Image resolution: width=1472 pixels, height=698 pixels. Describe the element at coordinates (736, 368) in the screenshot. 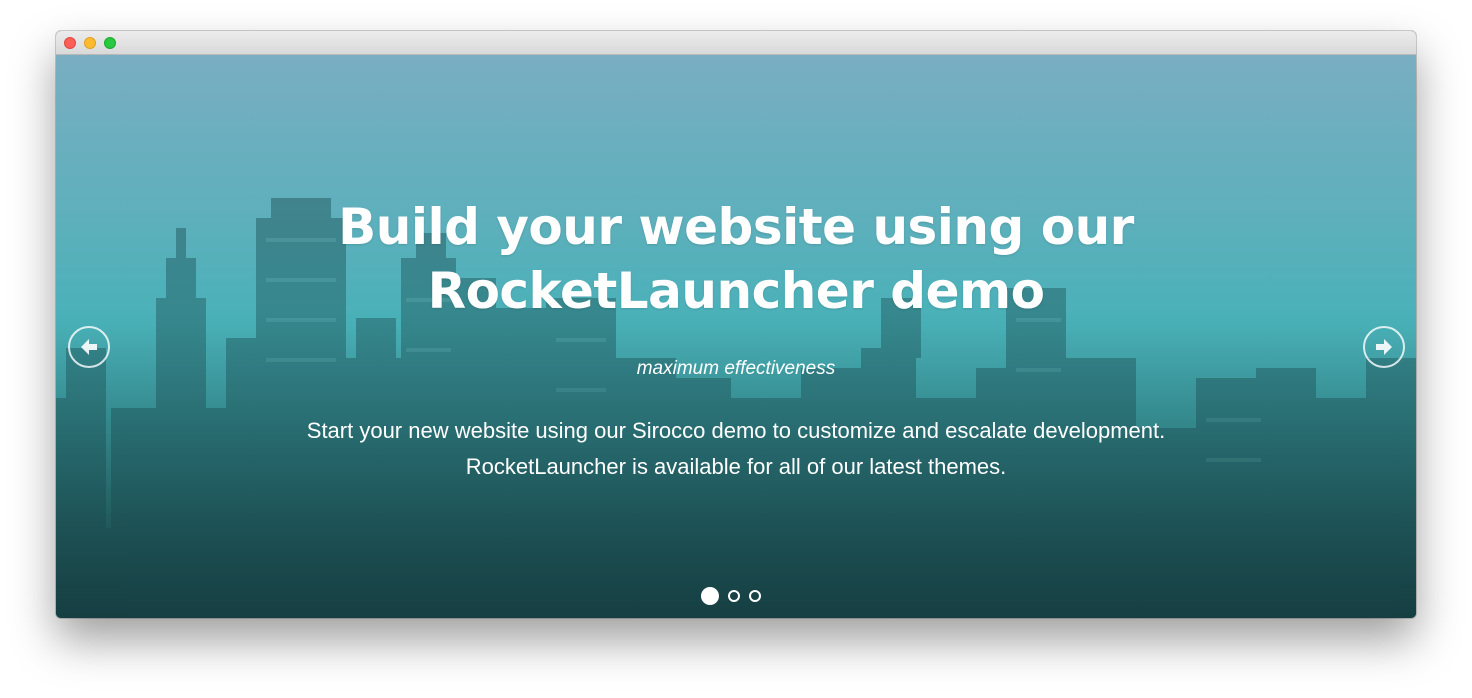

I see `hero-tagline: maximum effectiveness` at that location.